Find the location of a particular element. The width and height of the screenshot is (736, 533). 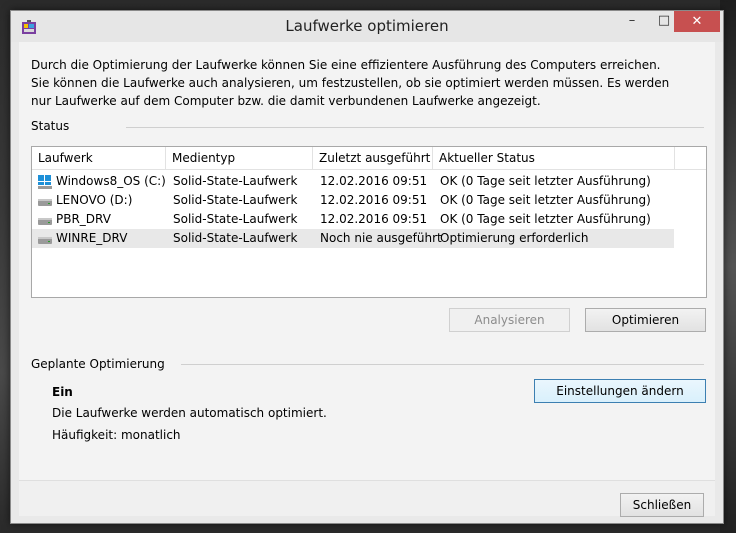

column-header-drive: Laufwerk is located at coordinates (99, 158).